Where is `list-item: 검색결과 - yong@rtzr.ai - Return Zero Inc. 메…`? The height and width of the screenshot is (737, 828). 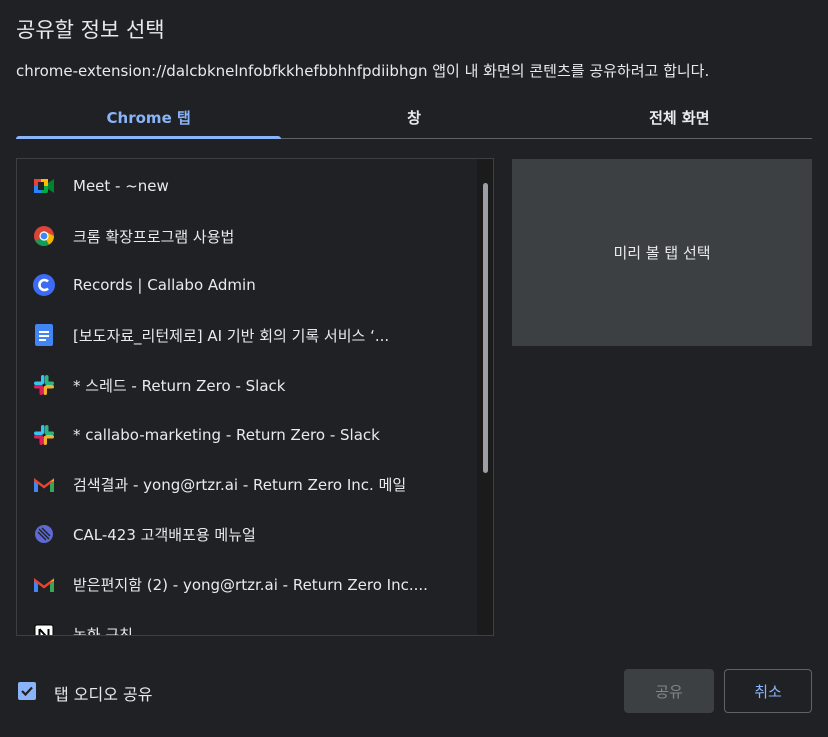
list-item: 검색결과 - yong@rtzr.ai - Return Zero Inc. 메… is located at coordinates (247, 484).